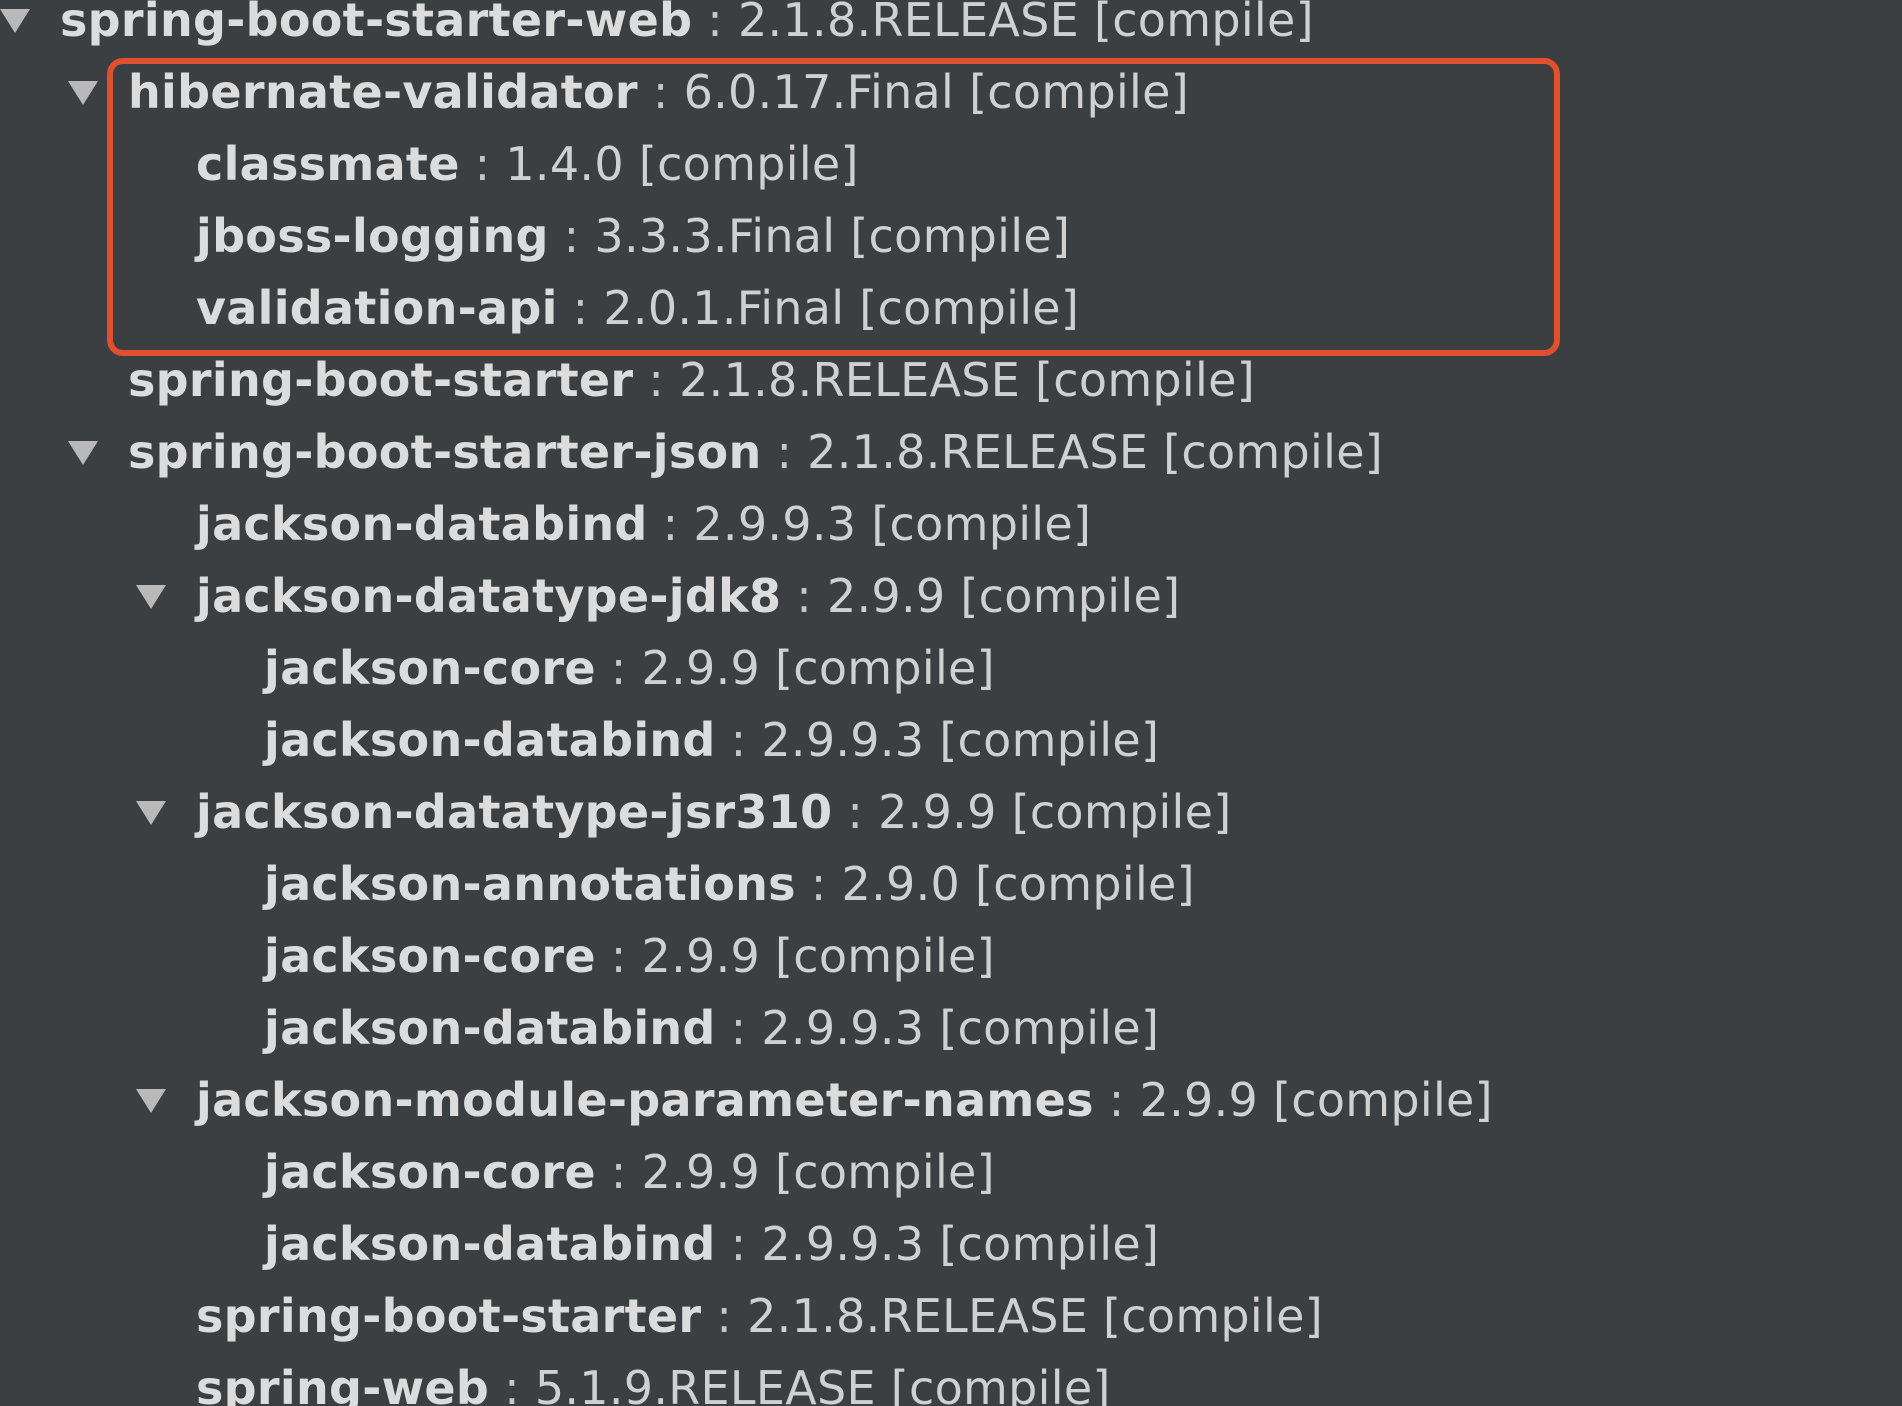  Describe the element at coordinates (705, 1383) in the screenshot. I see `artifact-version: 5.1.9.RELEASE` at that location.